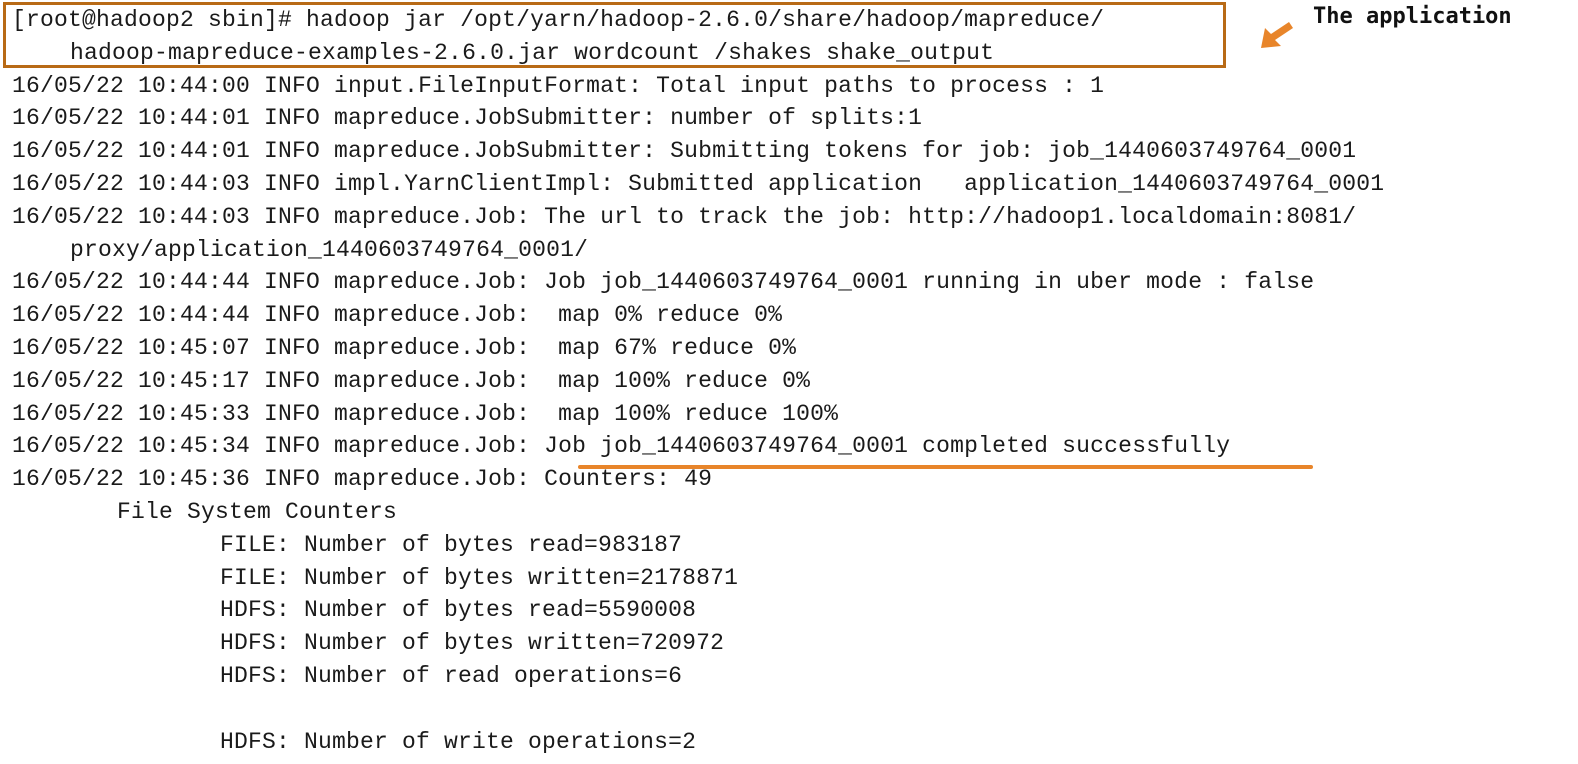 This screenshot has height=764, width=1578. I want to click on log-line-continued: proxy/application_1440603749764_0001/, so click(329, 249).